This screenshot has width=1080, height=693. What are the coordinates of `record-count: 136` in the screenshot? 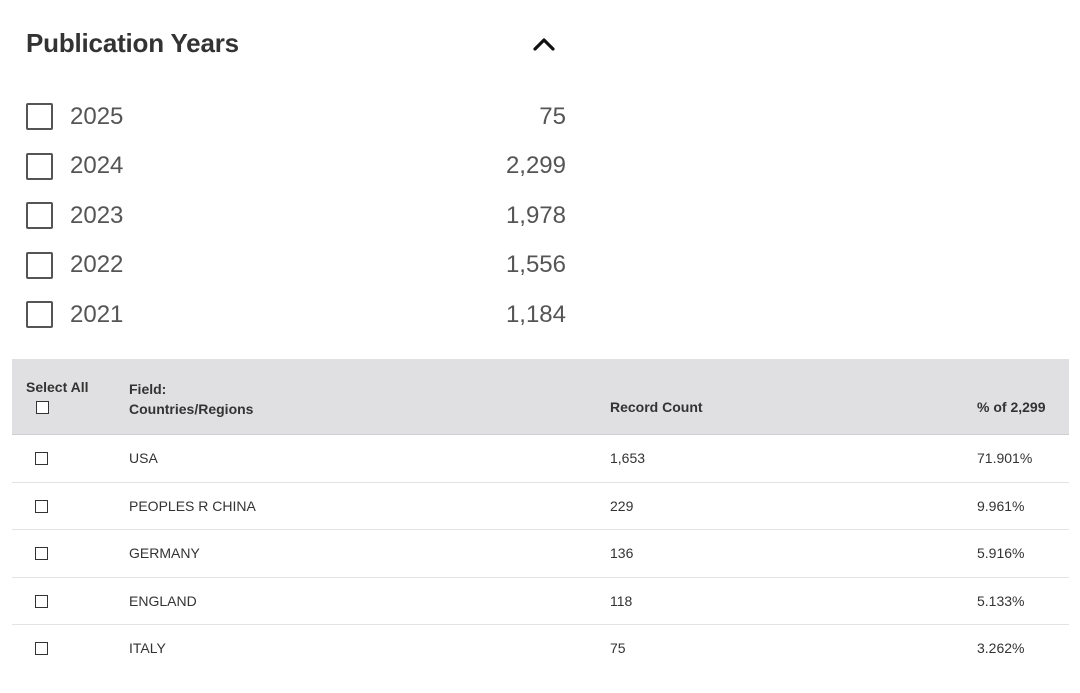 It's located at (622, 553).